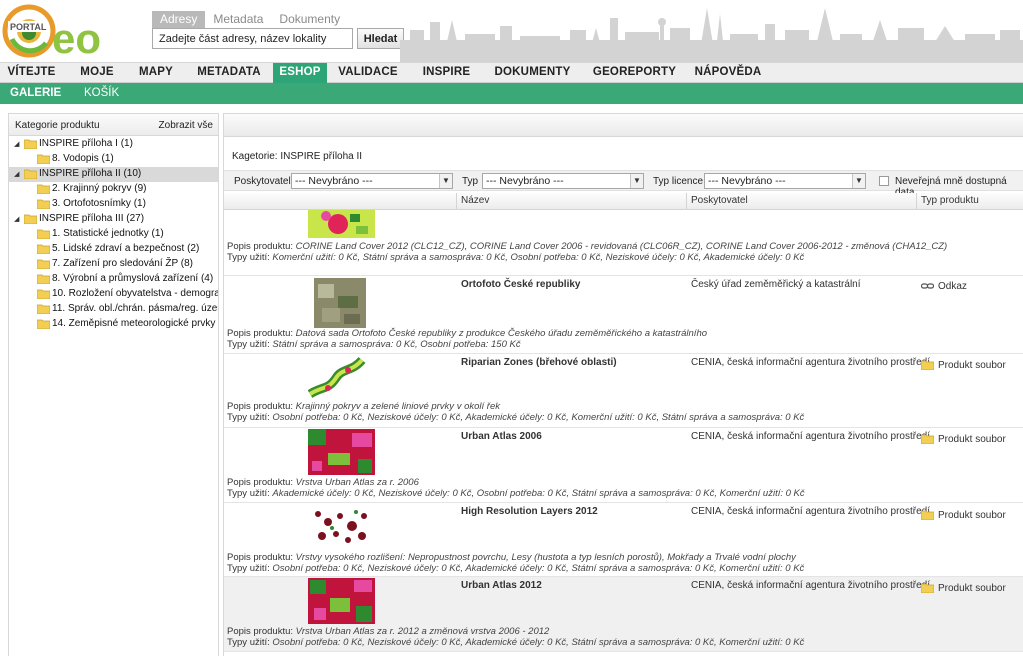 Image resolution: width=1023 pixels, height=656 pixels. Describe the element at coordinates (776, 284) in the screenshot. I see `product-provider: Český úřad zeměměřický a katastrální` at that location.